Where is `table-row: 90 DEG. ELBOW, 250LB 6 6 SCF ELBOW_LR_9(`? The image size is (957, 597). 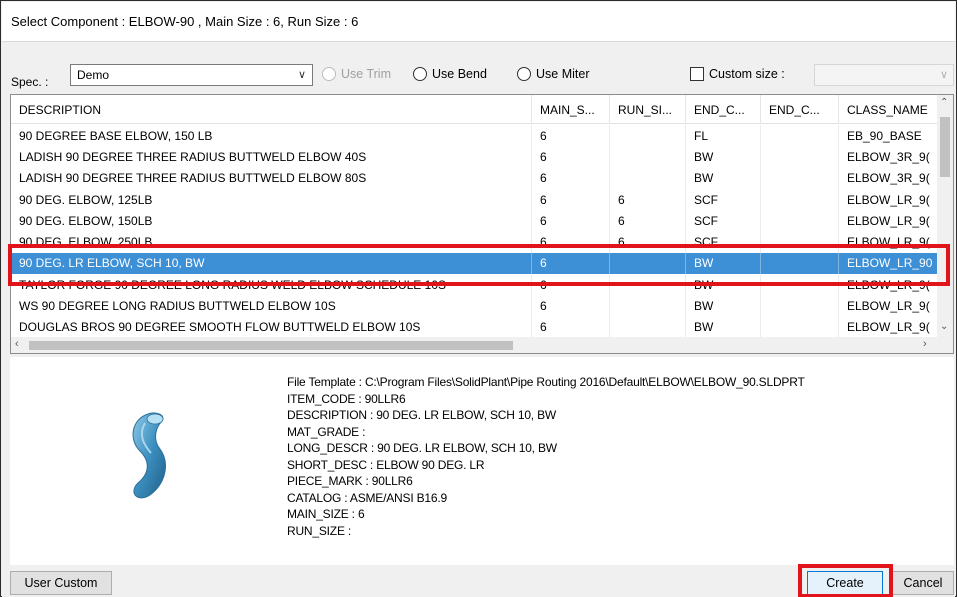 table-row: 90 DEG. ELBOW, 250LB 6 6 SCF ELBOW_LR_9( is located at coordinates (475, 242).